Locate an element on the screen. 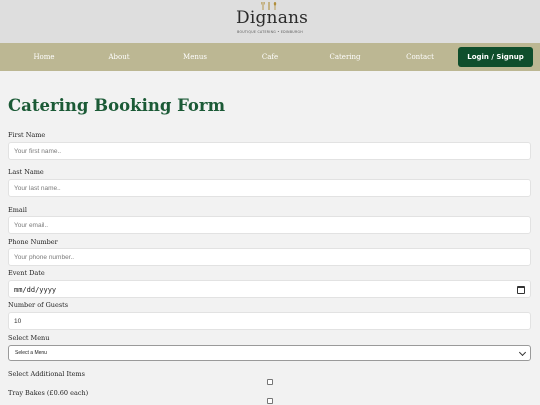 The width and height of the screenshot is (540, 405). menu-label: Select Menu is located at coordinates (29, 338).